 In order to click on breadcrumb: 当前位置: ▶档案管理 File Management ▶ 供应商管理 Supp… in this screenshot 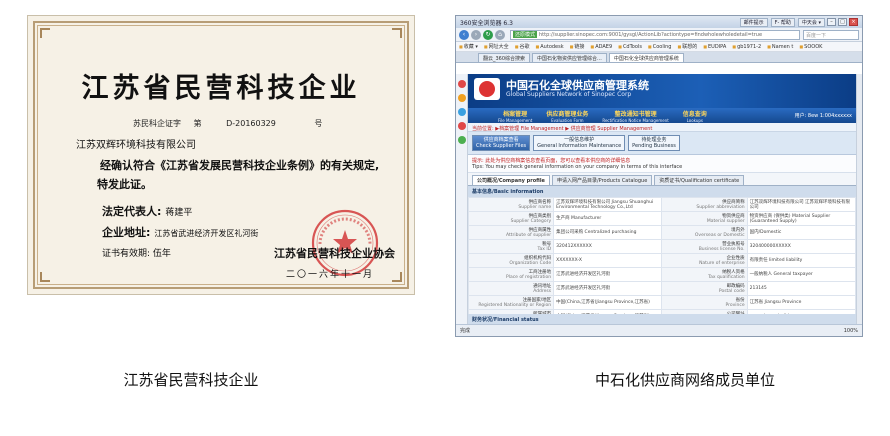, I will do `click(662, 127)`.